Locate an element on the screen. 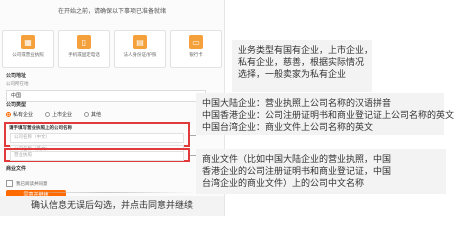  company-name-highlight: 请手填写营业执照上的公司名称 公司名称（中文） 公司名称（英文） is located at coordinates (97, 138).